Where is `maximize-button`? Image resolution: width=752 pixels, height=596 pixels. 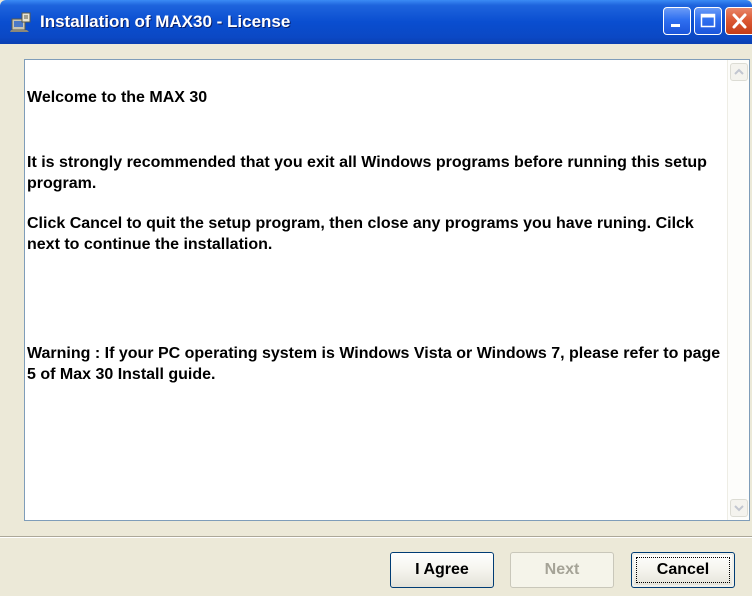
maximize-button is located at coordinates (708, 21).